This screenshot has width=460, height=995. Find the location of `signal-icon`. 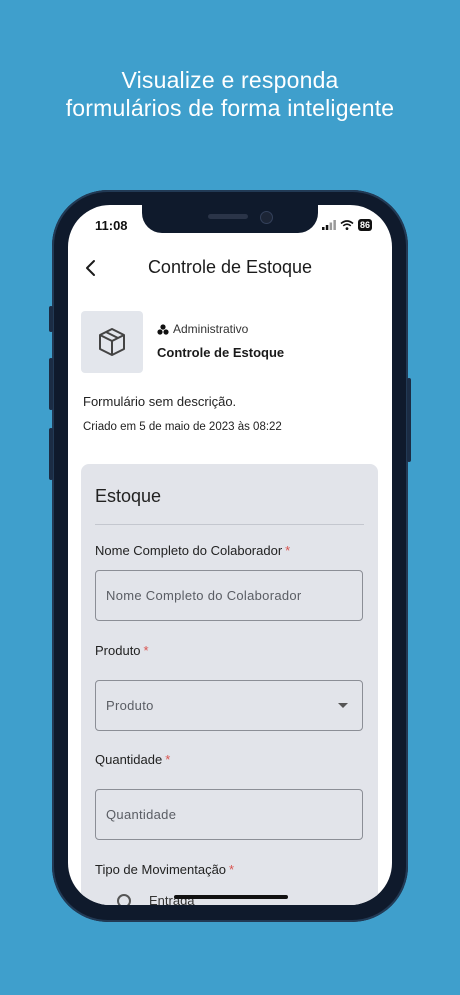

signal-icon is located at coordinates (328, 225).